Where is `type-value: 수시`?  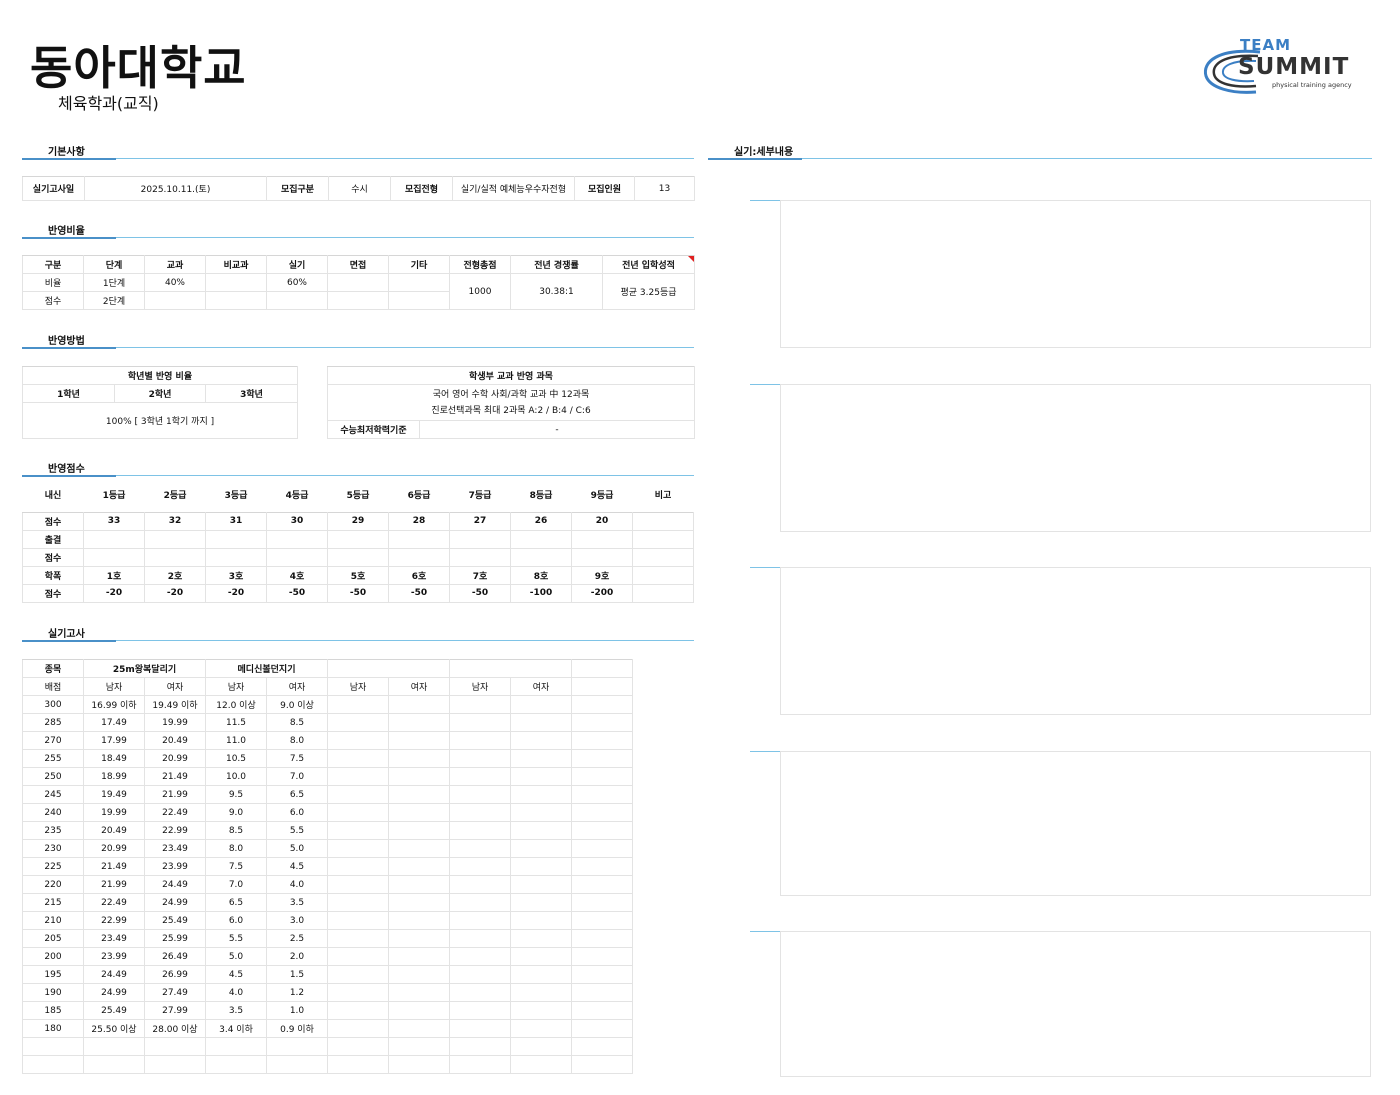
type-value: 수시 is located at coordinates (359, 188).